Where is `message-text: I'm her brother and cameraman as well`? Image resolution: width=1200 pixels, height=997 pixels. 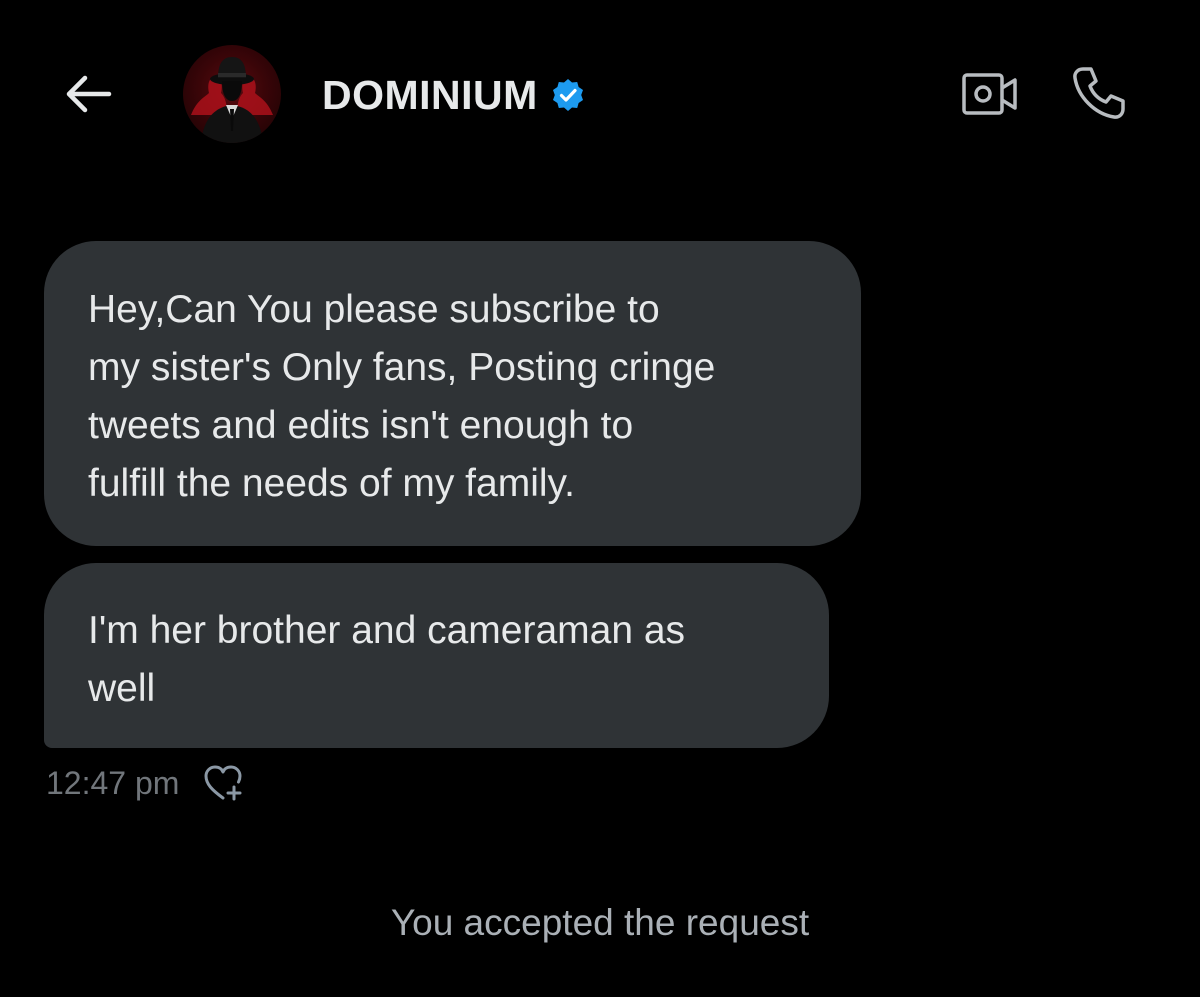
message-text: I'm her brother and cameraman as well is located at coordinates (387, 659).